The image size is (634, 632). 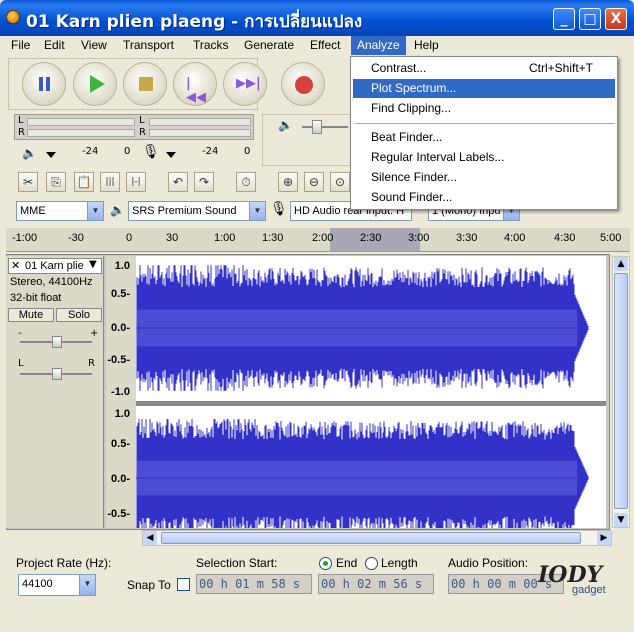 I want to click on input-device-icon: 🎙, so click(x=279, y=209).